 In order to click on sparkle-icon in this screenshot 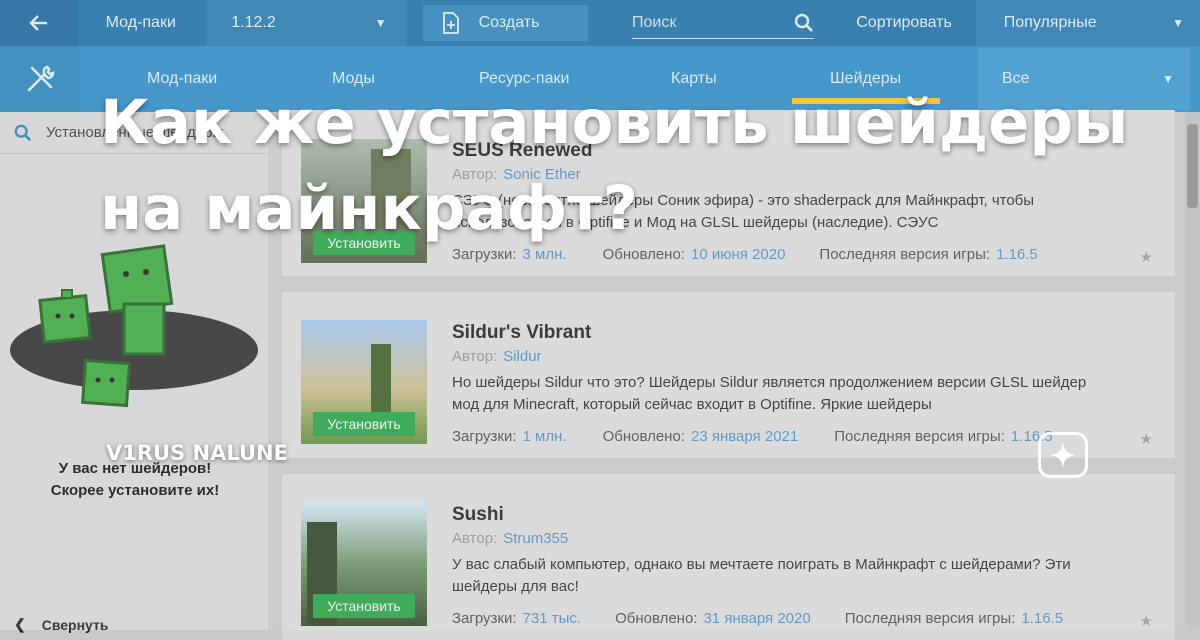, I will do `click(1063, 455)`.